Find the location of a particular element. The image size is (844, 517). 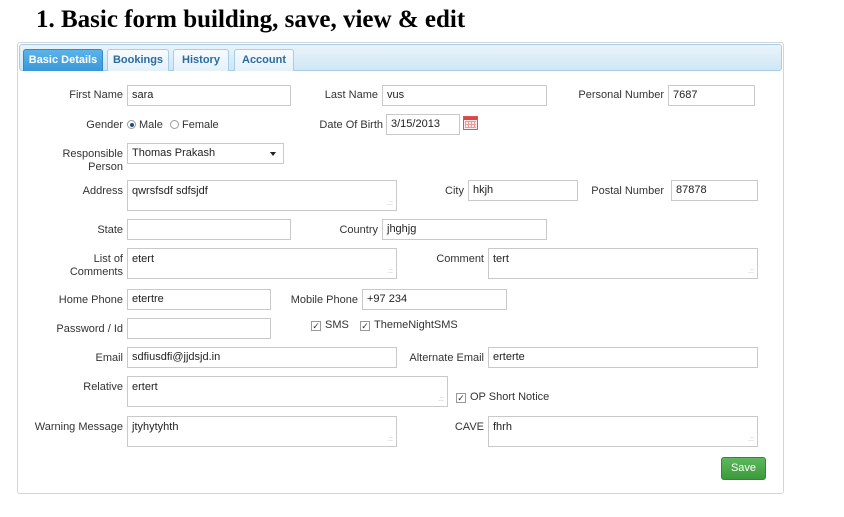

mobile-phone-field: +97 234 is located at coordinates (434, 299).